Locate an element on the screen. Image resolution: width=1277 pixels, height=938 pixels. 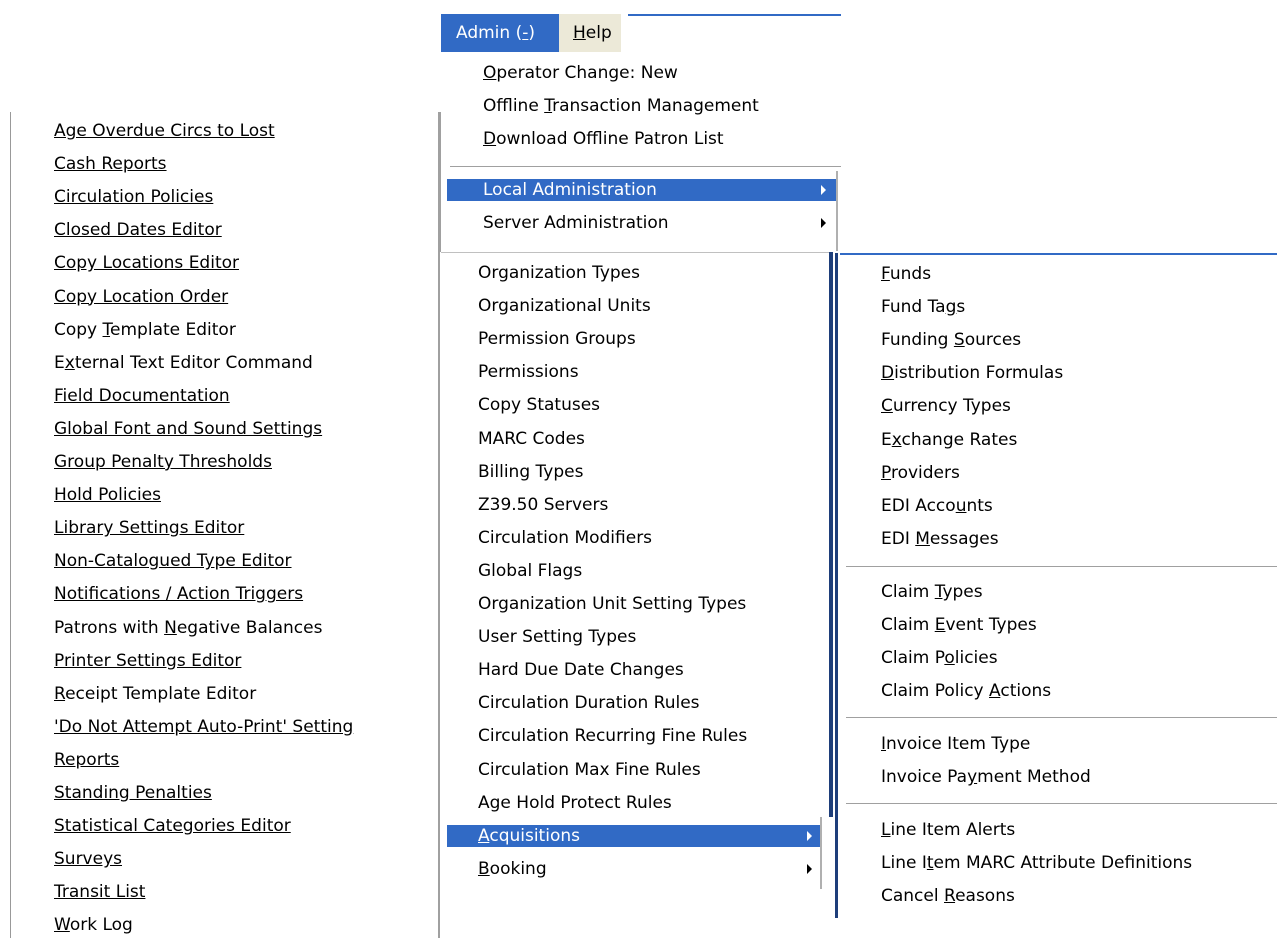
menu-item-label-part: Copy Locations Editor is located at coordinates (146, 263).